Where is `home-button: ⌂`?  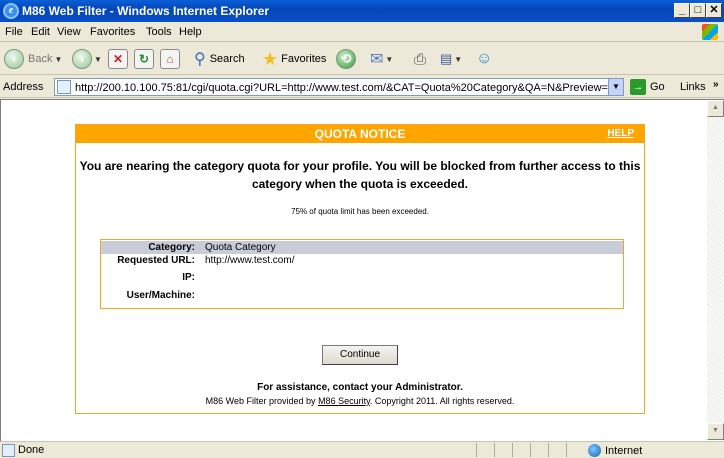 home-button: ⌂ is located at coordinates (170, 59).